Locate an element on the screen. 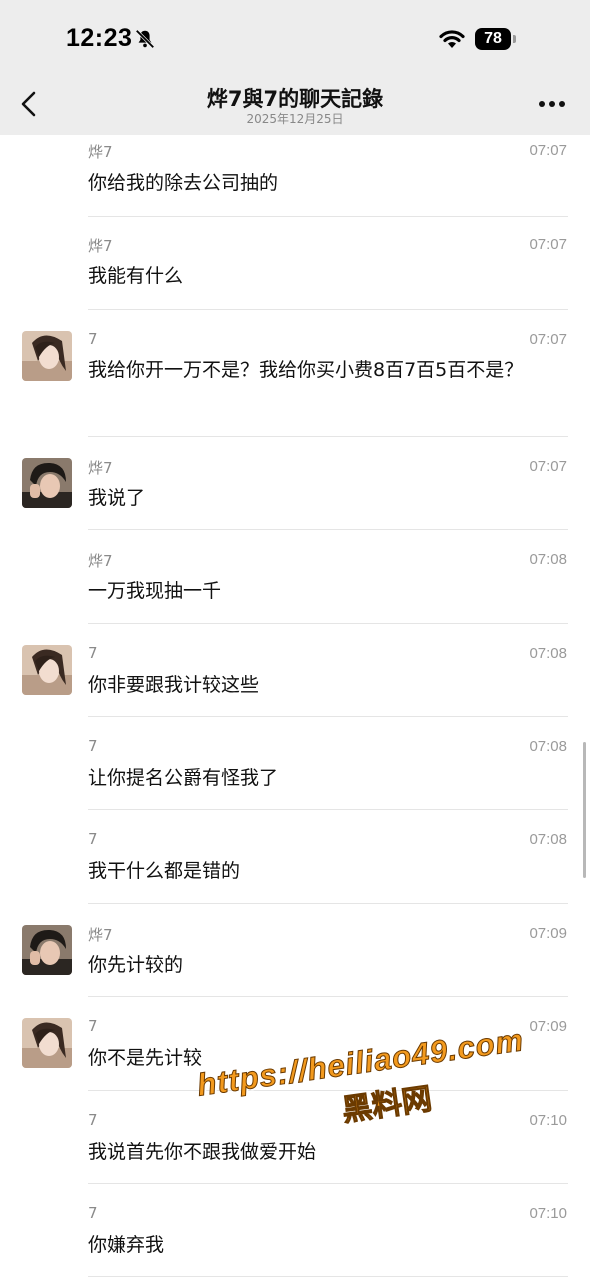  message-text: 你给我的除去公司抽的 is located at coordinates (183, 183).